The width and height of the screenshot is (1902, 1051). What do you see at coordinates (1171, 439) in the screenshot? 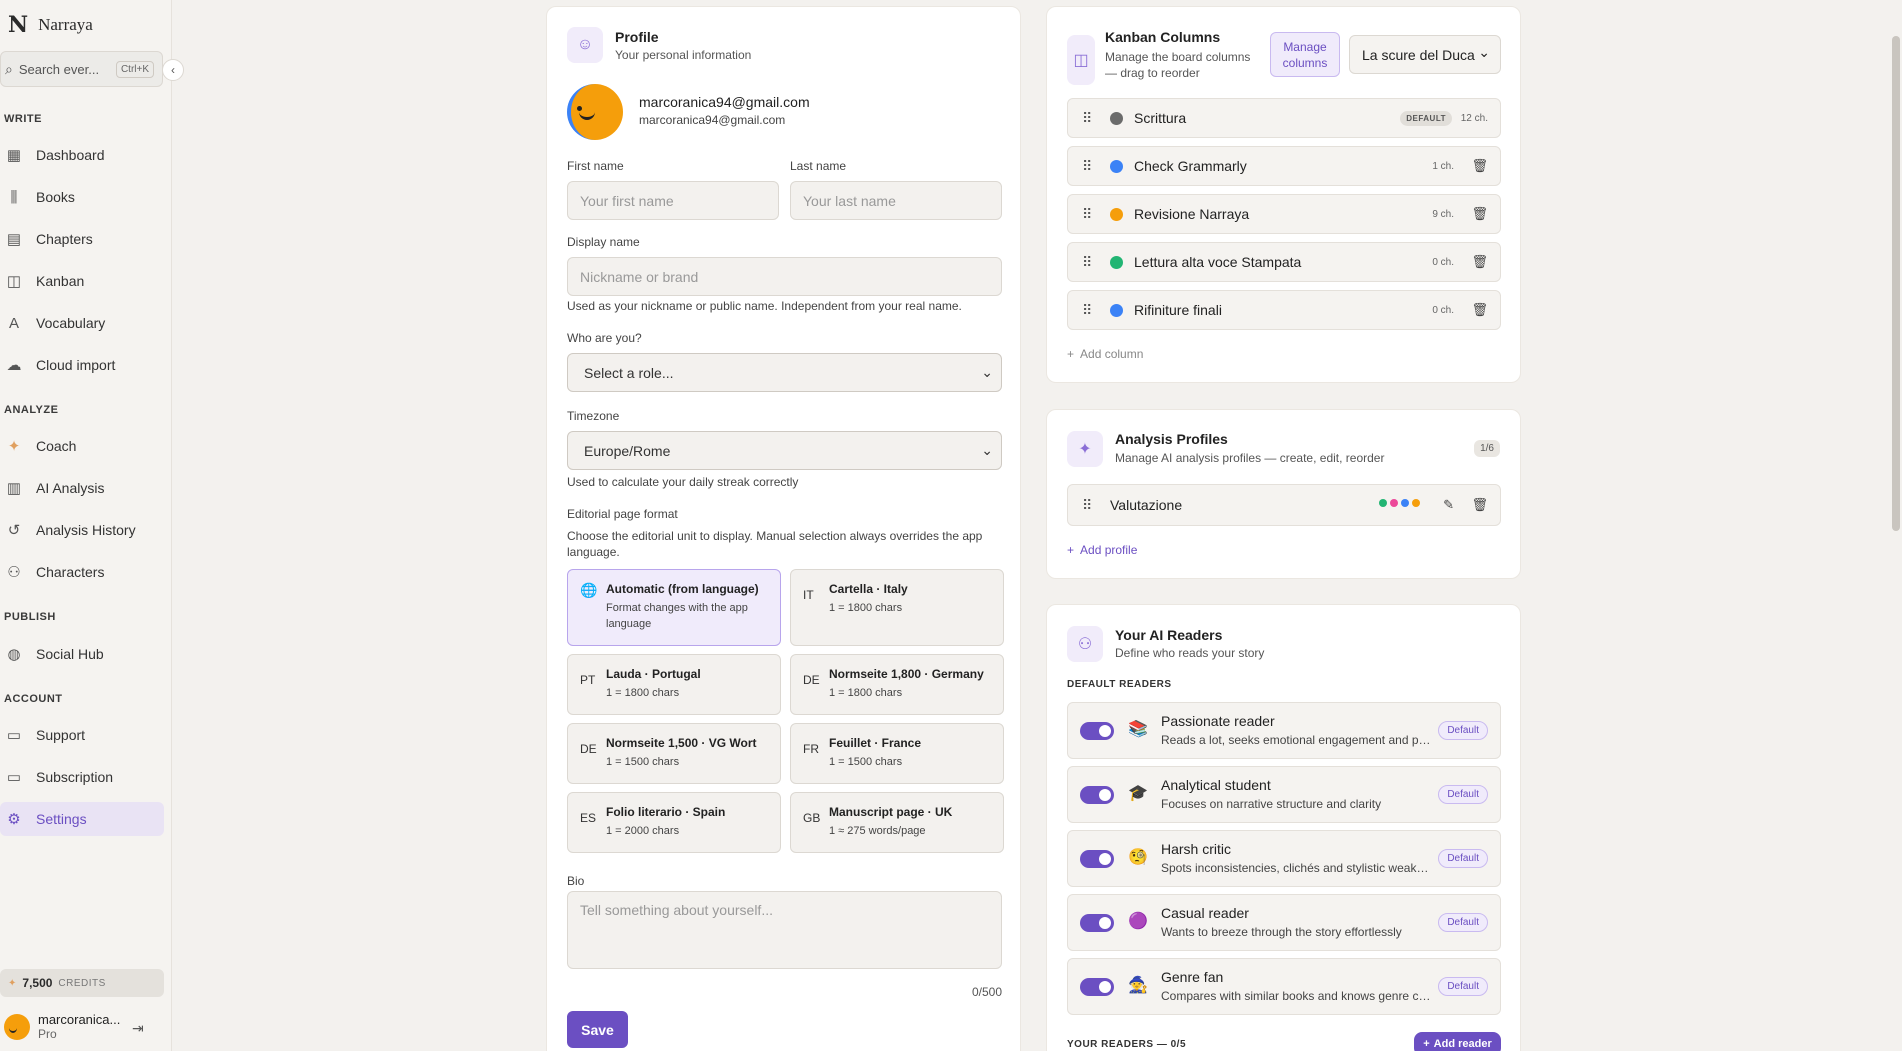
I see `analysis-title: Analysis Profiles` at bounding box center [1171, 439].